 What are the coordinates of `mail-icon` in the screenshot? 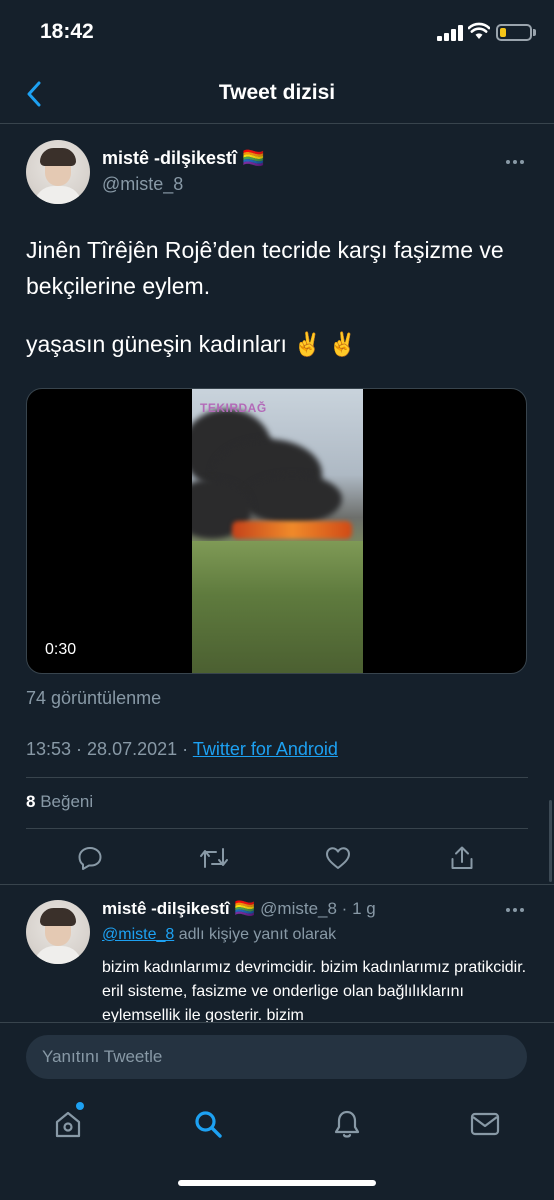 It's located at (485, 1124).